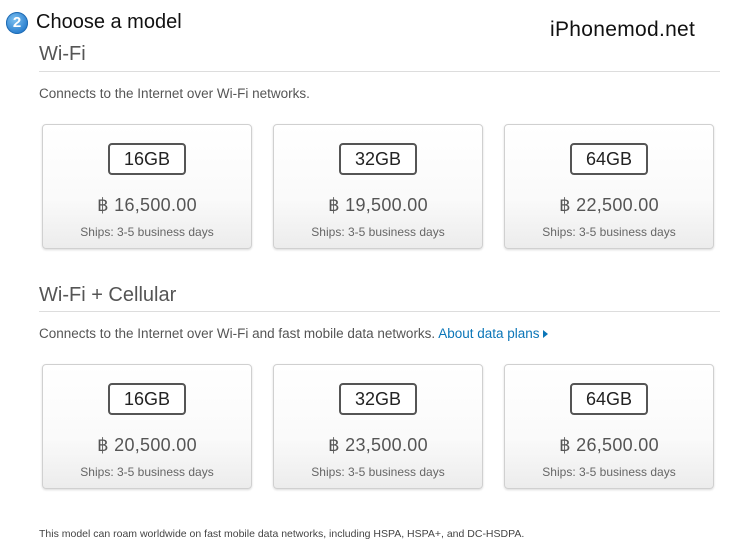  Describe the element at coordinates (378, 205) in the screenshot. I see `price: ฿ 19,500.00` at that location.